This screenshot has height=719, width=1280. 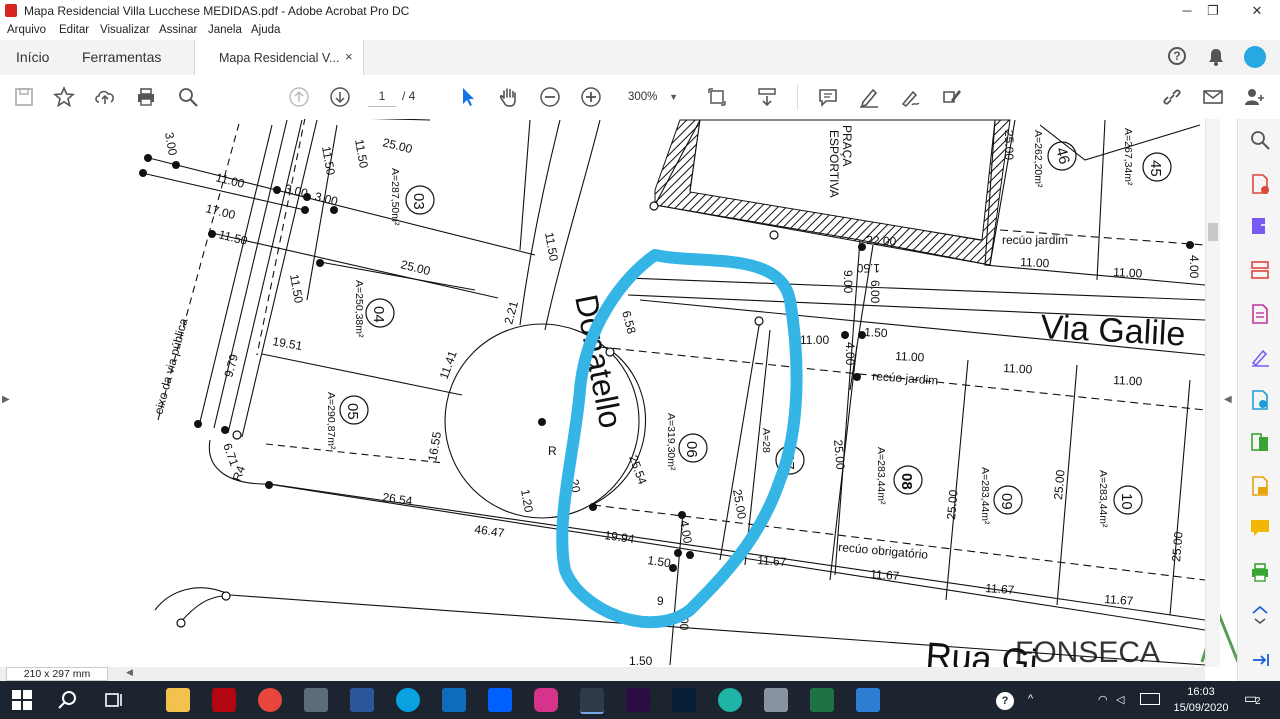 I want to click on chevron-up-icon: ^, so click(x=1030, y=699).